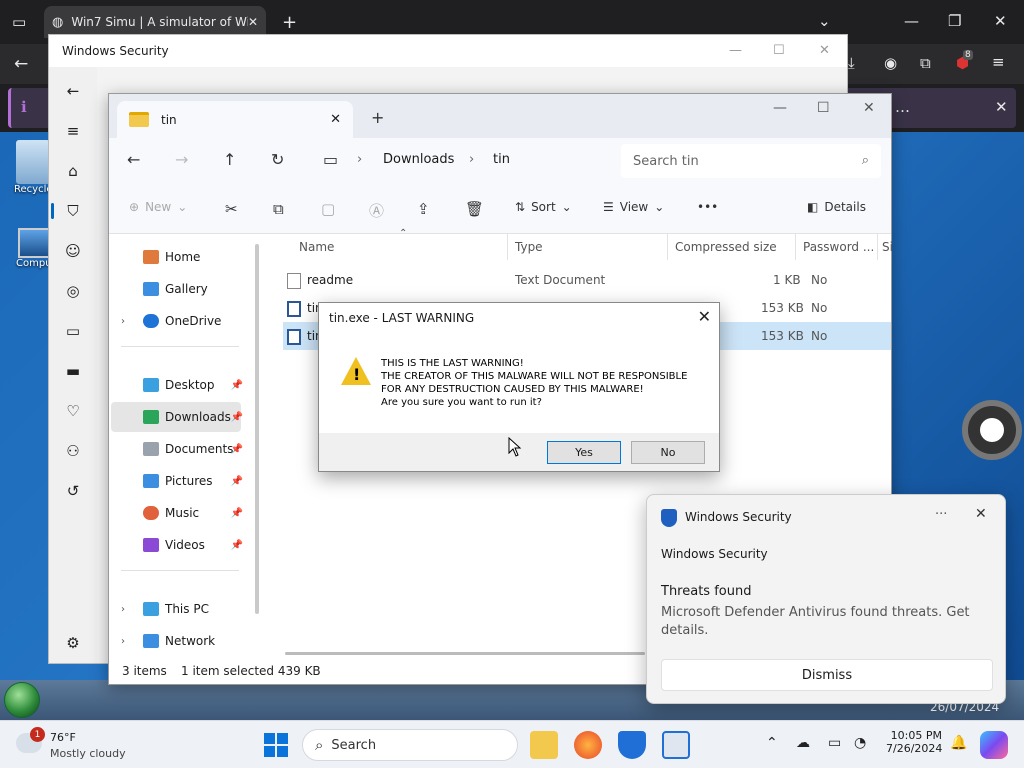 The width and height of the screenshot is (1024, 768). Describe the element at coordinates (19, 22) in the screenshot. I see `tab-actions-icon: ▭` at that location.